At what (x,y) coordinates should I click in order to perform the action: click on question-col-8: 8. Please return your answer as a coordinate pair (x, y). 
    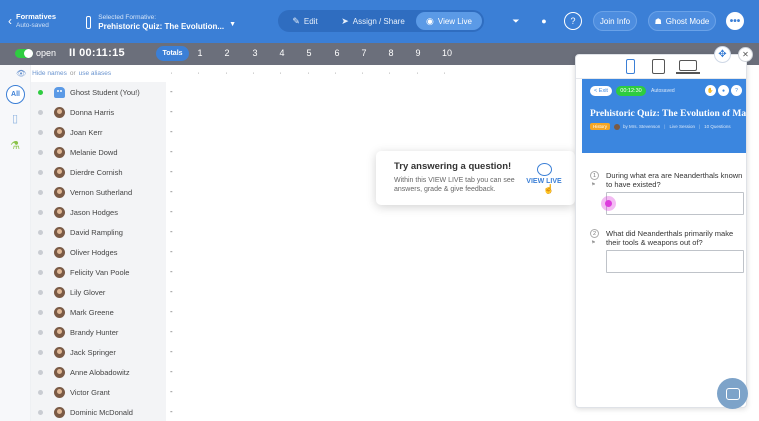
    Looking at the image, I should click on (391, 53).